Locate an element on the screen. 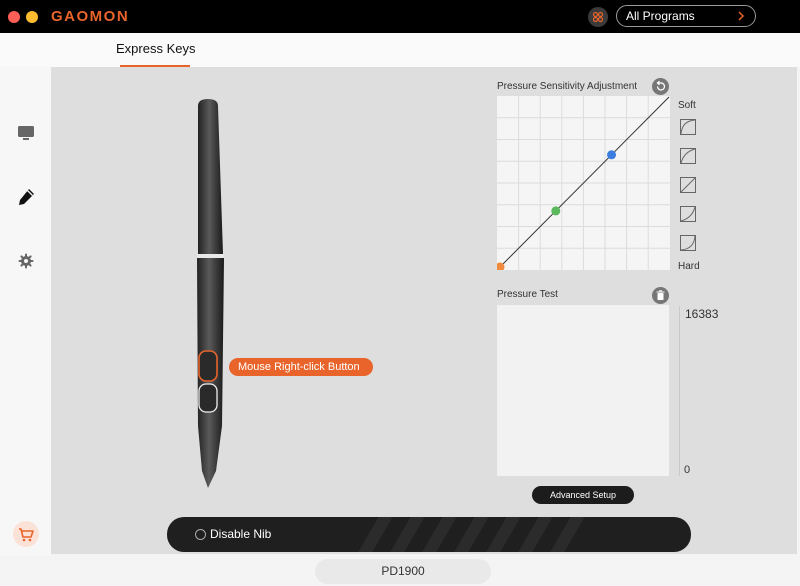 This screenshot has width=800, height=586. cart-button is located at coordinates (26, 534).